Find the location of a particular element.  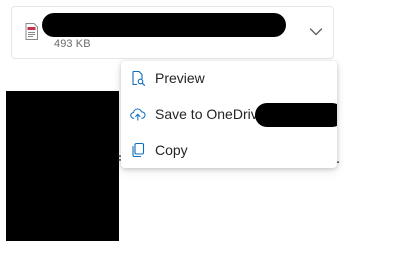

chevron-down-icon is located at coordinates (316, 33).